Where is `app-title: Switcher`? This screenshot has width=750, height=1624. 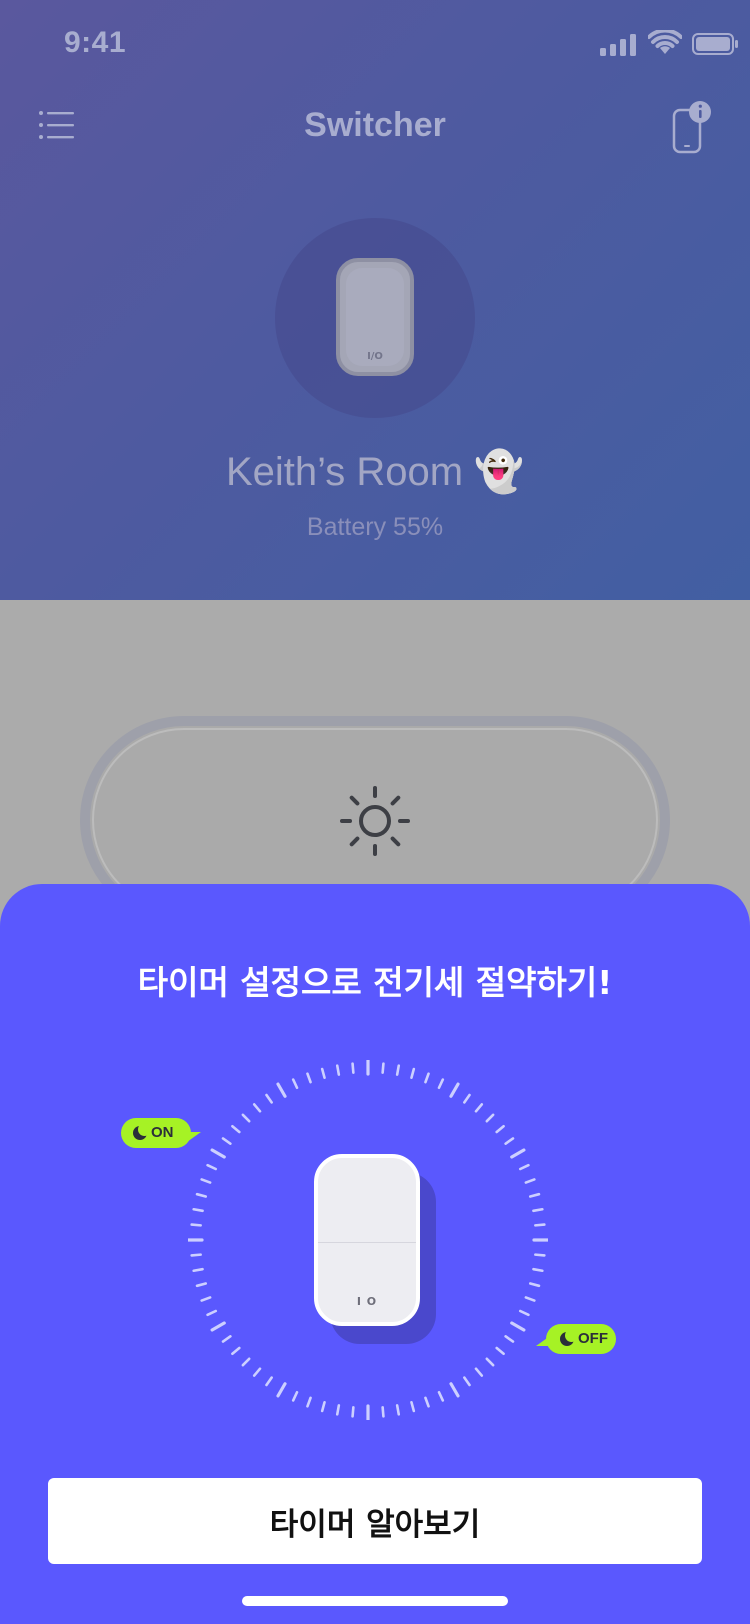
app-title: Switcher is located at coordinates (375, 125).